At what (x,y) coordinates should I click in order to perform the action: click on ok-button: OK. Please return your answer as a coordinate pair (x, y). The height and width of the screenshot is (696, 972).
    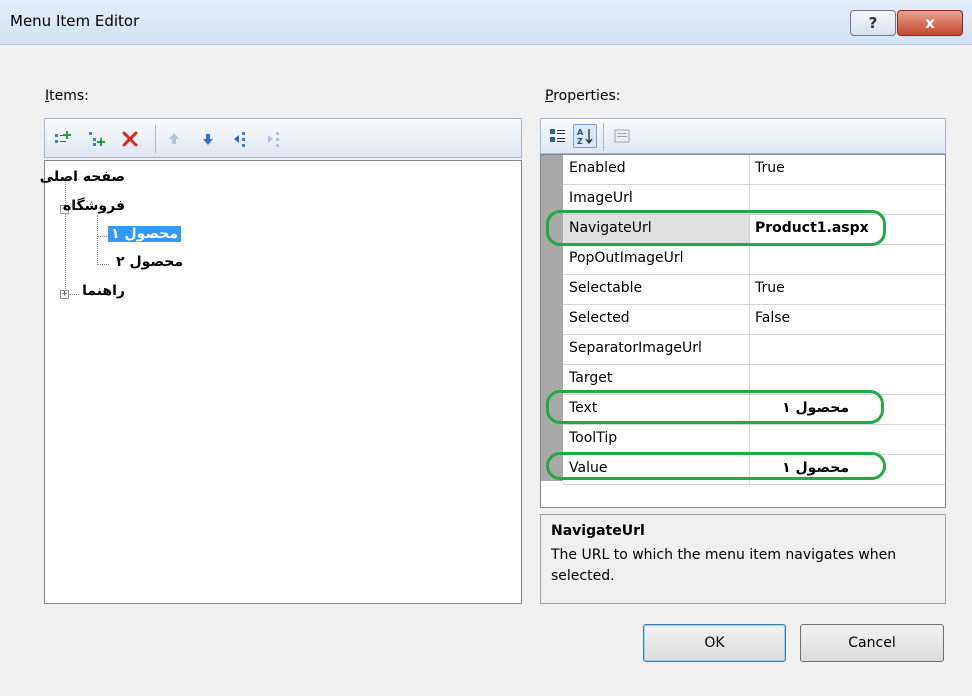
    Looking at the image, I should click on (714, 643).